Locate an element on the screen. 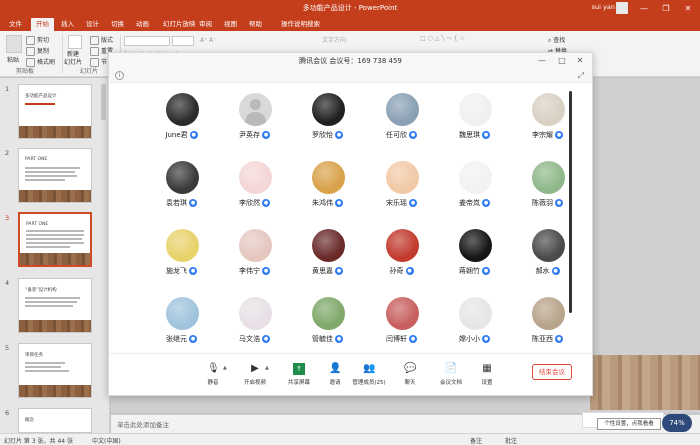  participant-tile: 李欣然 ● is located at coordinates (254, 184).